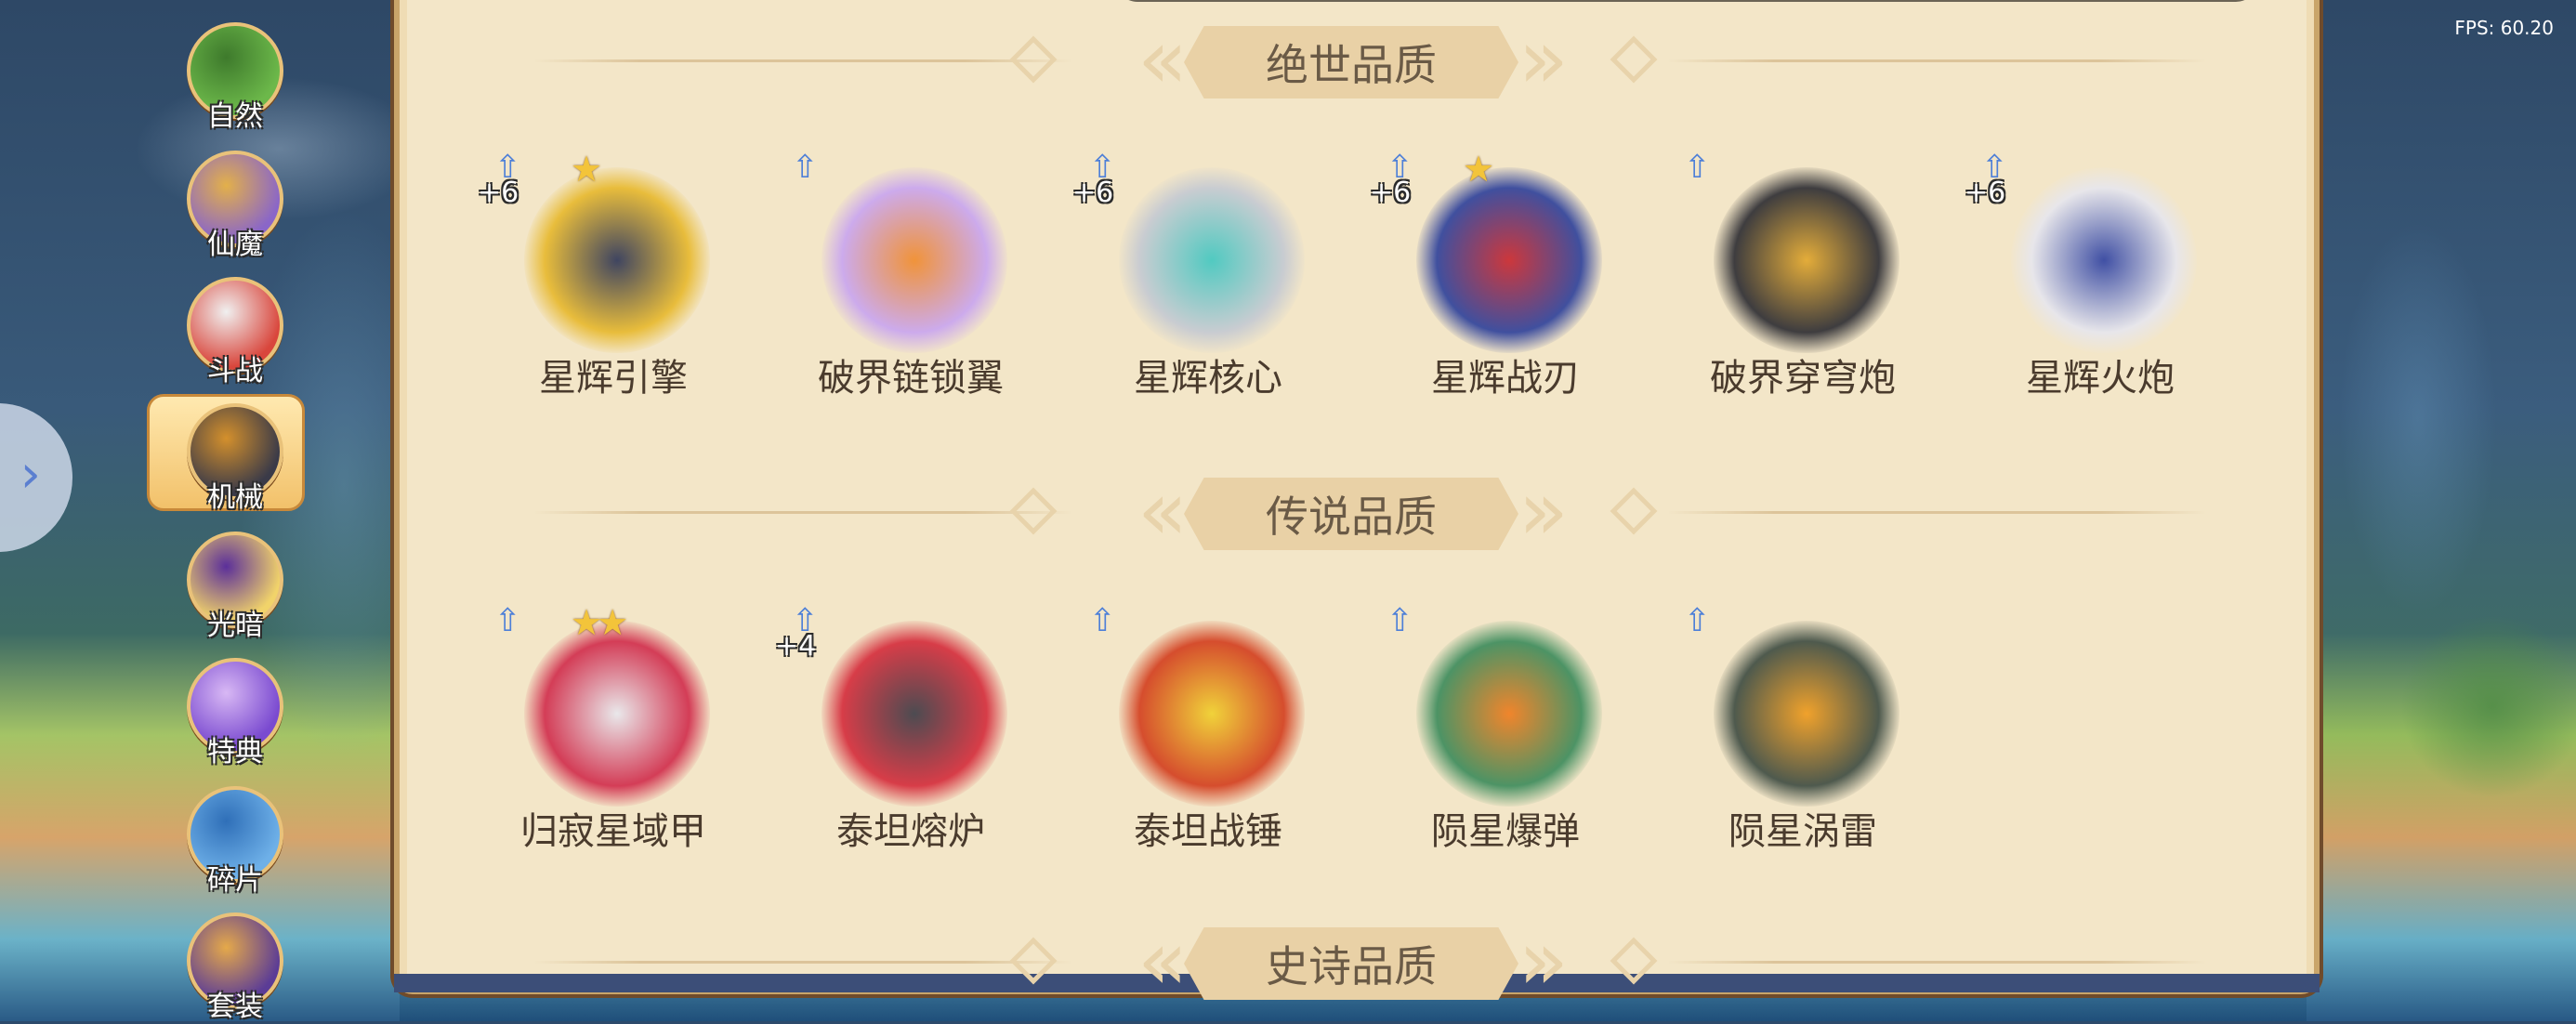 This screenshot has width=2576, height=1024. Describe the element at coordinates (235, 841) in the screenshot. I see `category-button: 碎片` at that location.